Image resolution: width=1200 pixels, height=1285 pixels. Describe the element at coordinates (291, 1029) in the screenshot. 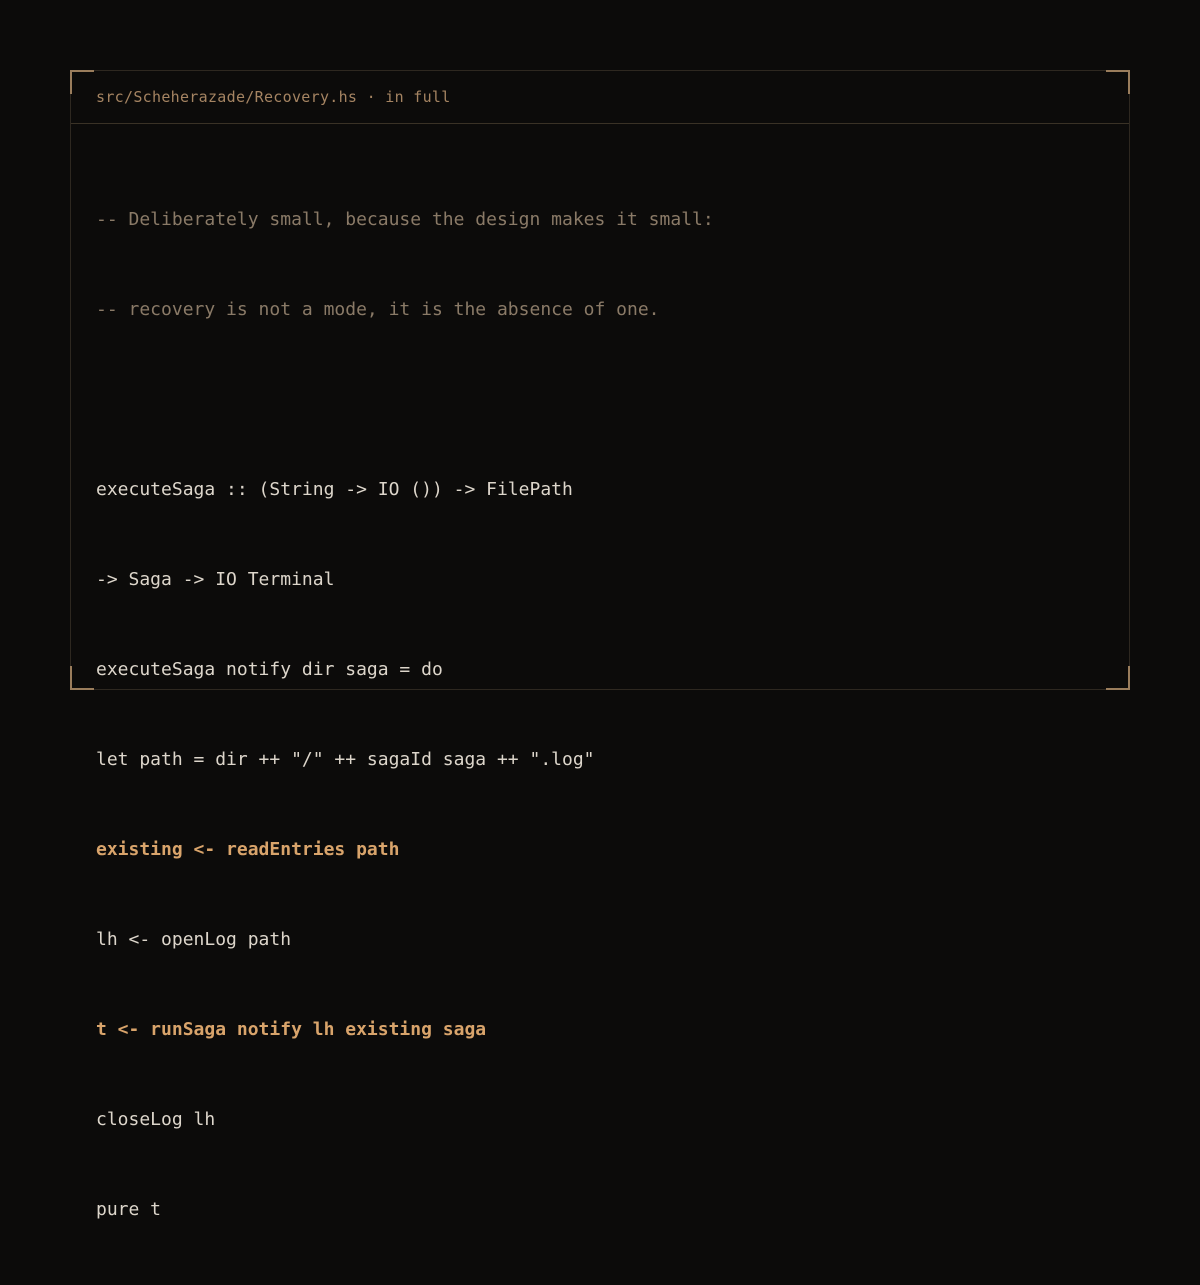

I see `code-line: t <- runSaga notify lh existing saga` at that location.